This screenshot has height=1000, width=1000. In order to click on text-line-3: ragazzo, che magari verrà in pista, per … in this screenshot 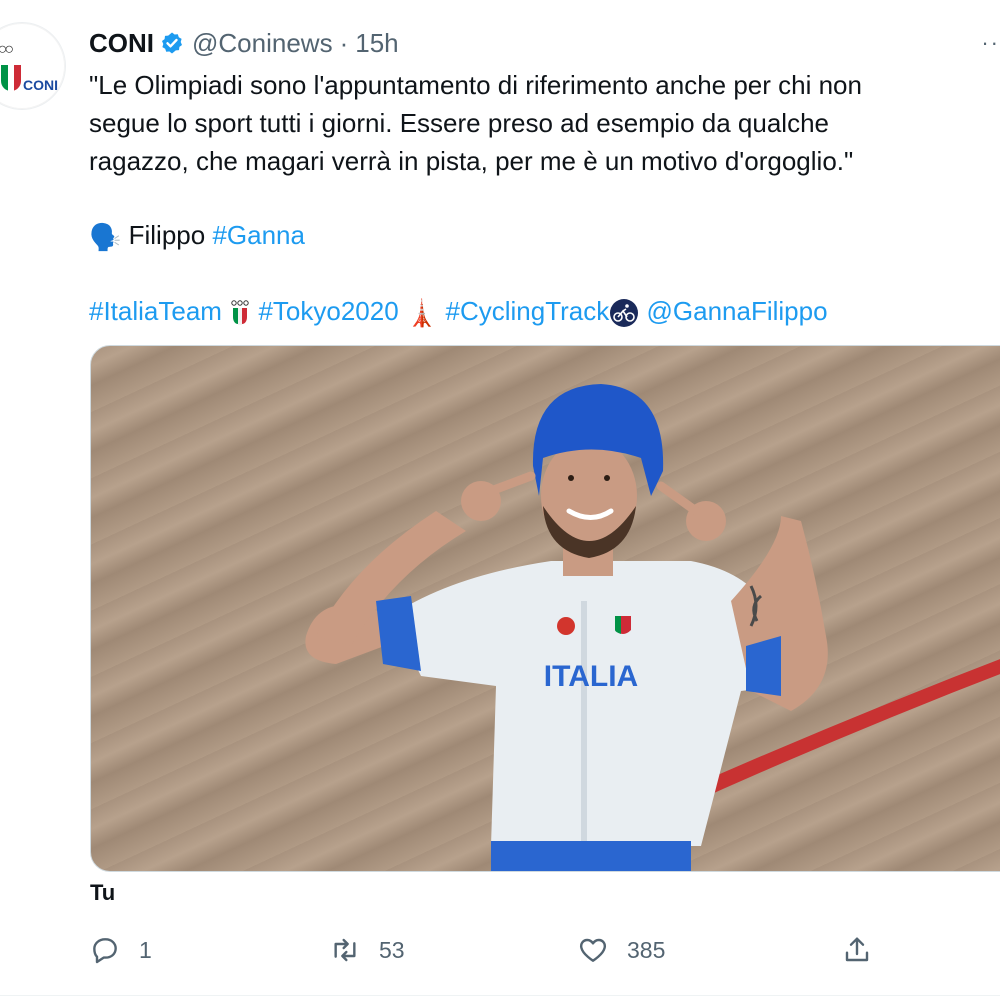, I will do `click(471, 161)`.